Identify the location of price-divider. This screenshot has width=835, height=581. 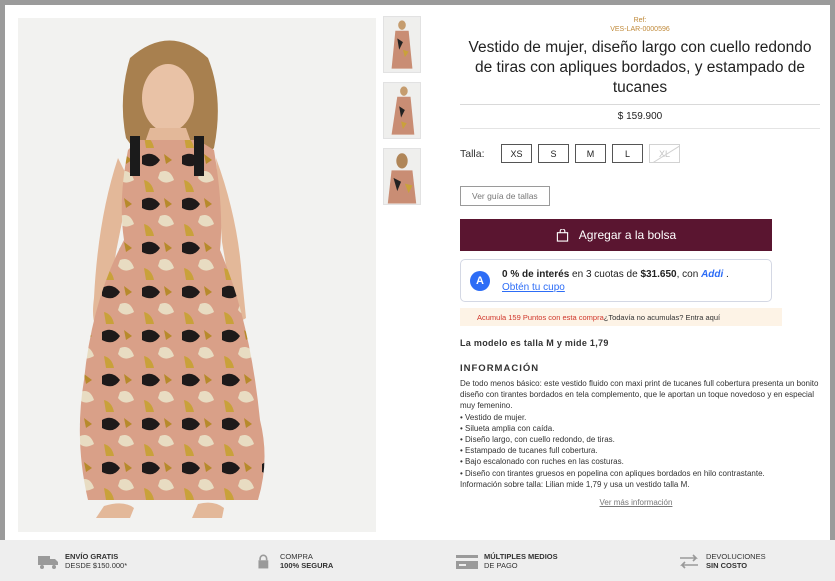
(640, 128).